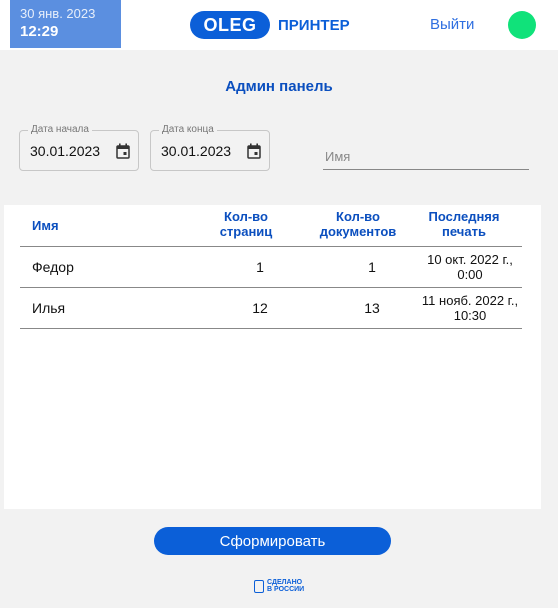  Describe the element at coordinates (358, 224) in the screenshot. I see `column-header-documents: Кол-во документов` at that location.